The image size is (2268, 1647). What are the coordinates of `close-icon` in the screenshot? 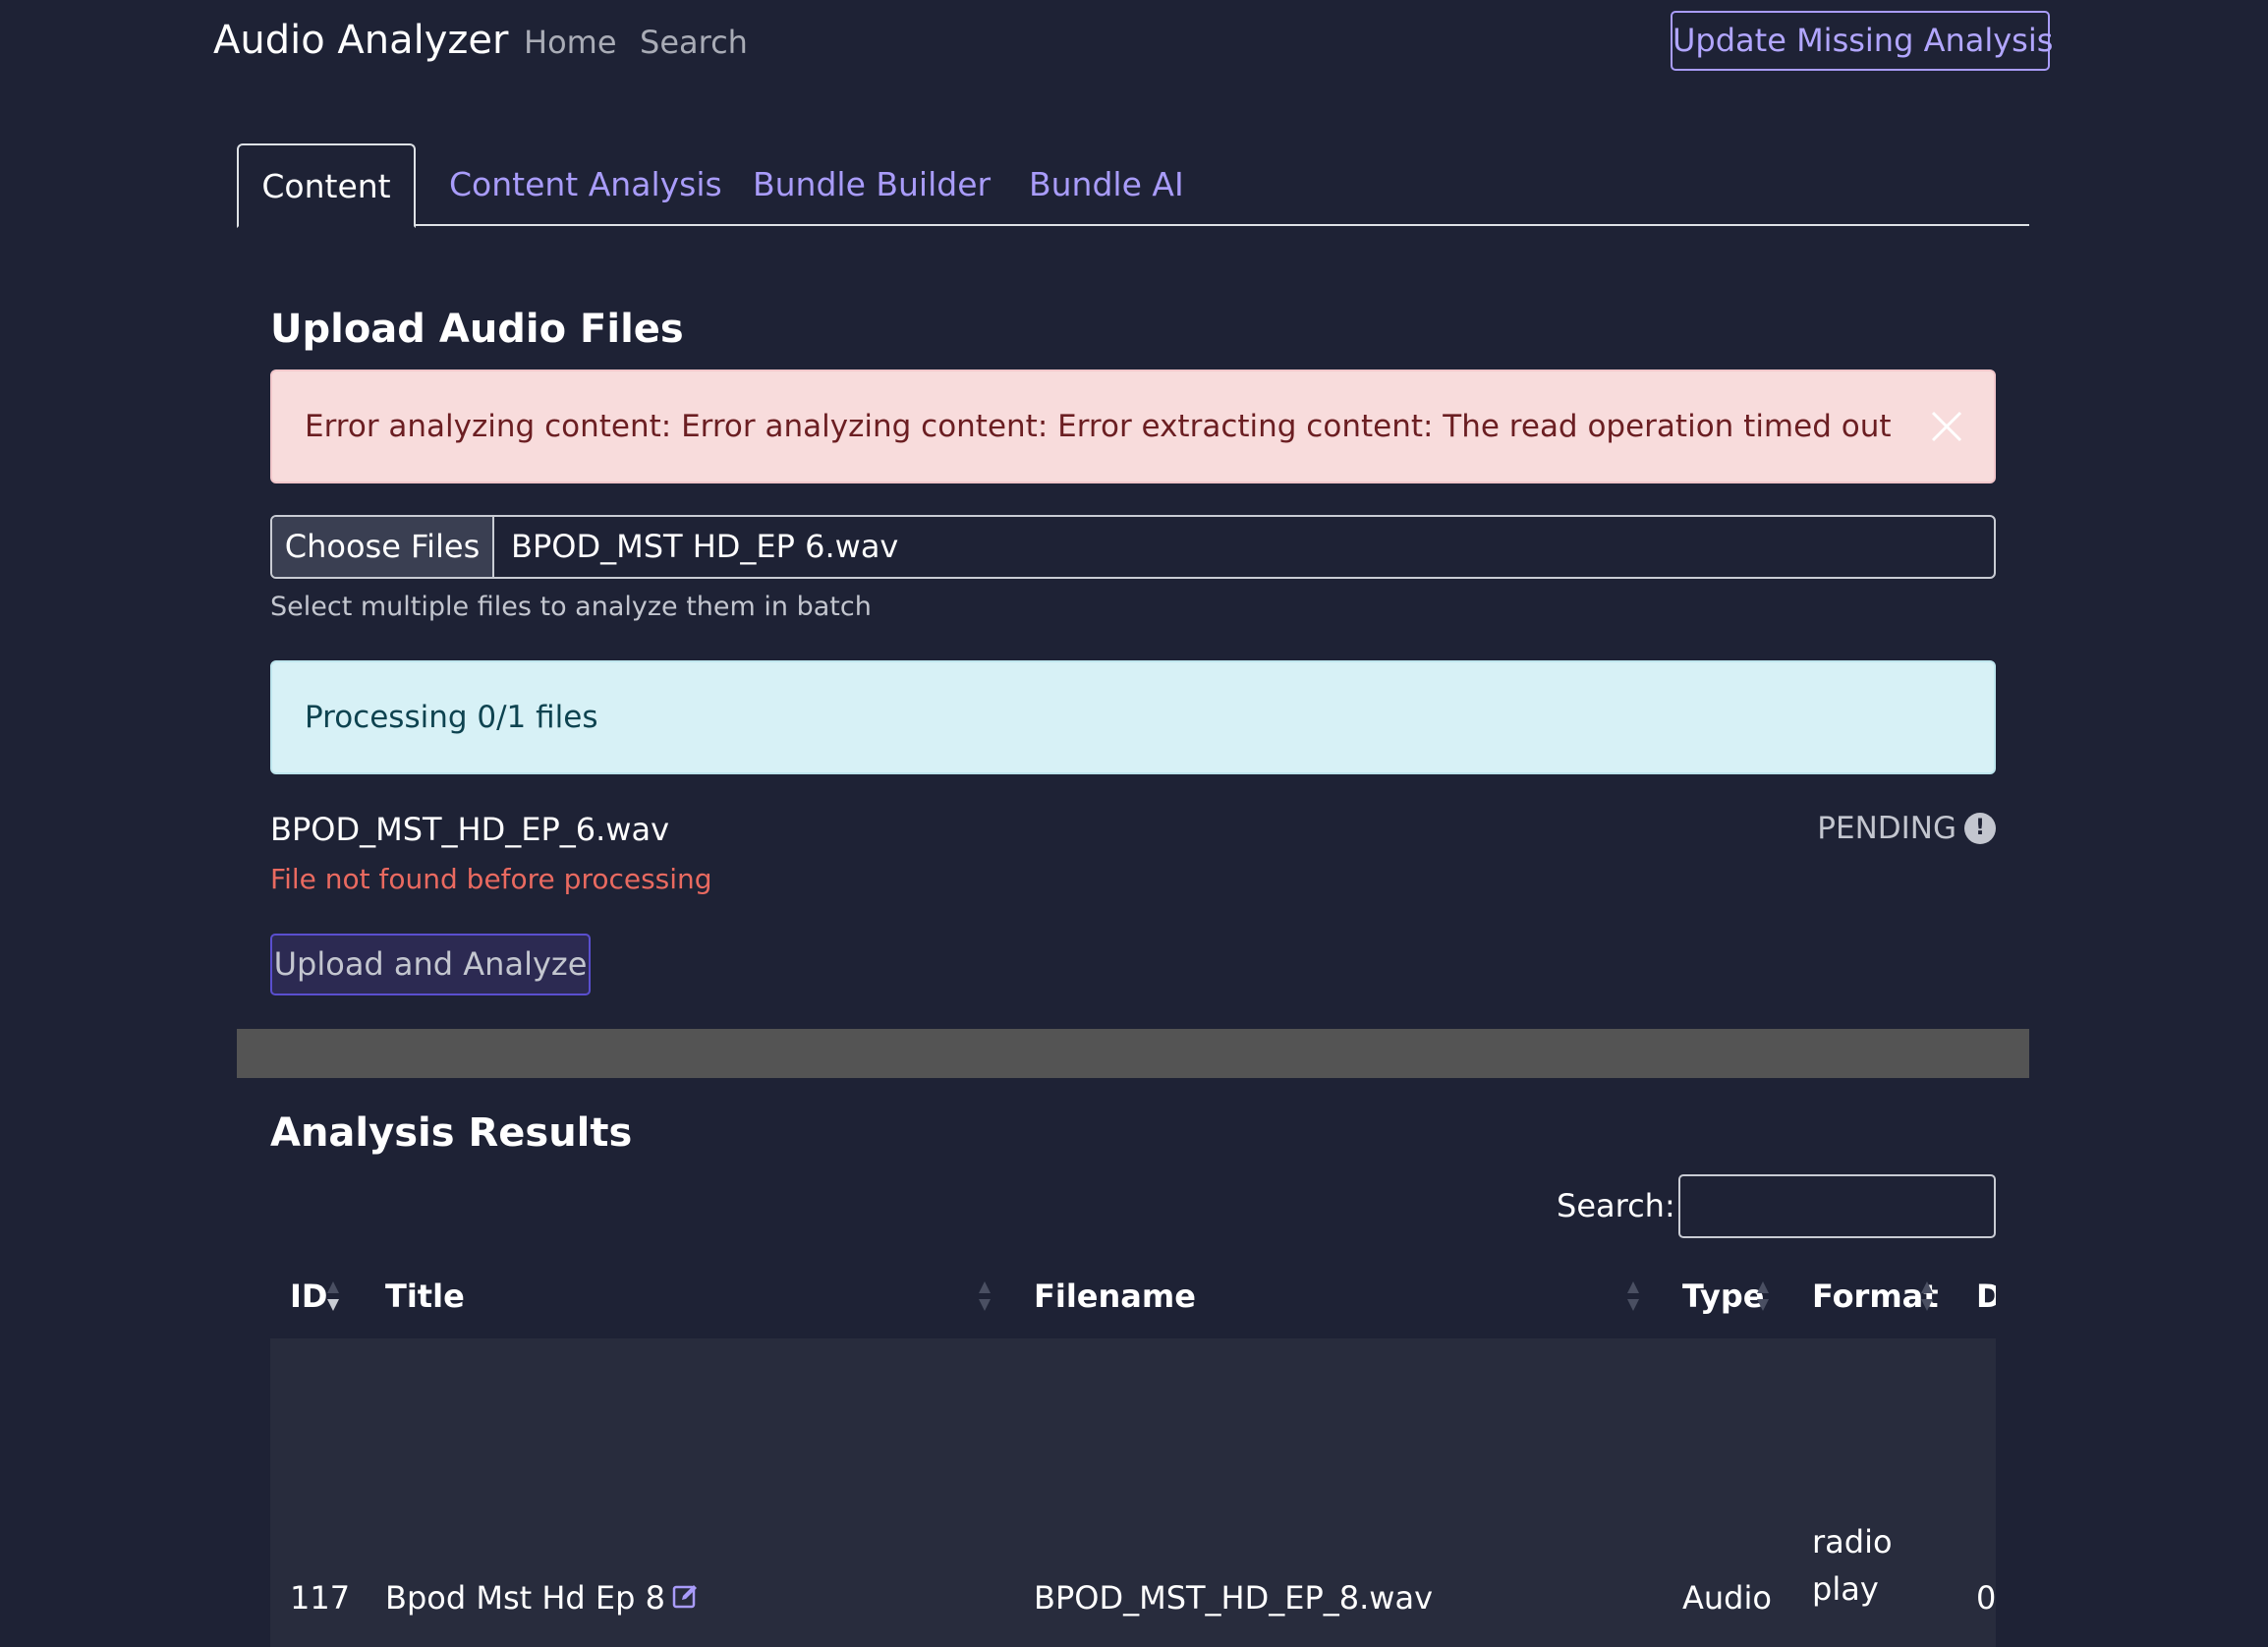 It's located at (1947, 426).